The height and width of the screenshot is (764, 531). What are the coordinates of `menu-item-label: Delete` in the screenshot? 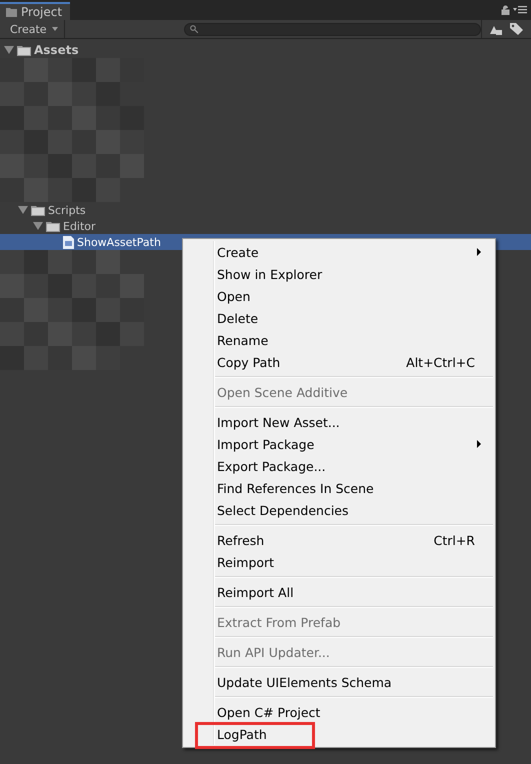 It's located at (237, 318).